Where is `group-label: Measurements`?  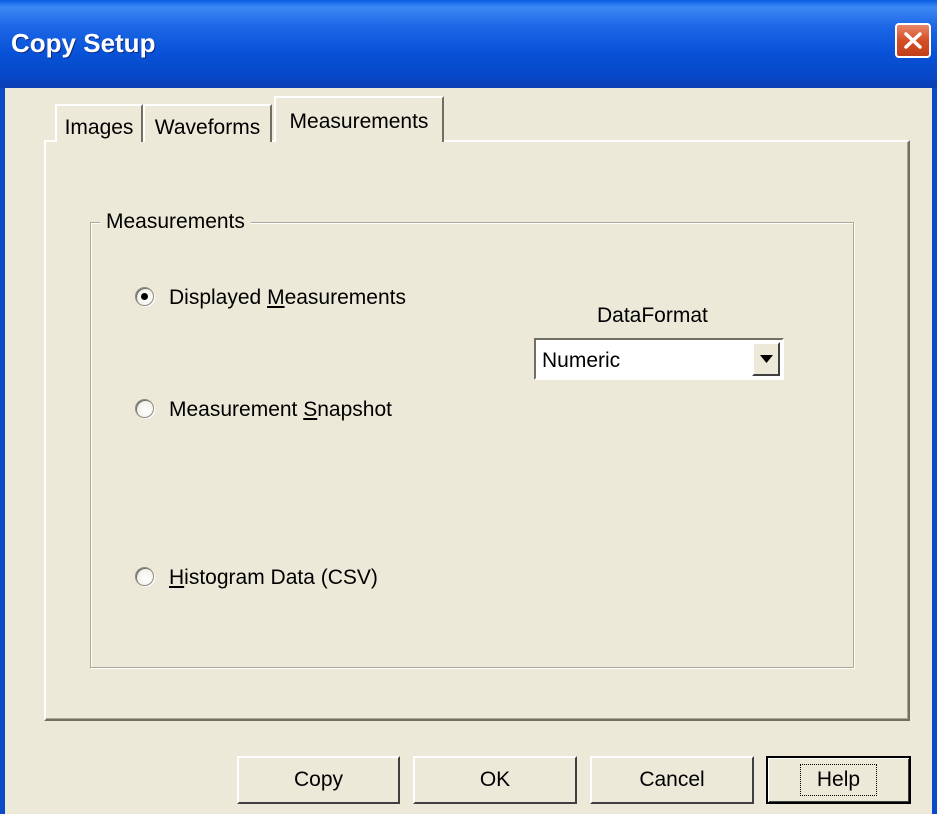
group-label: Measurements is located at coordinates (175, 222).